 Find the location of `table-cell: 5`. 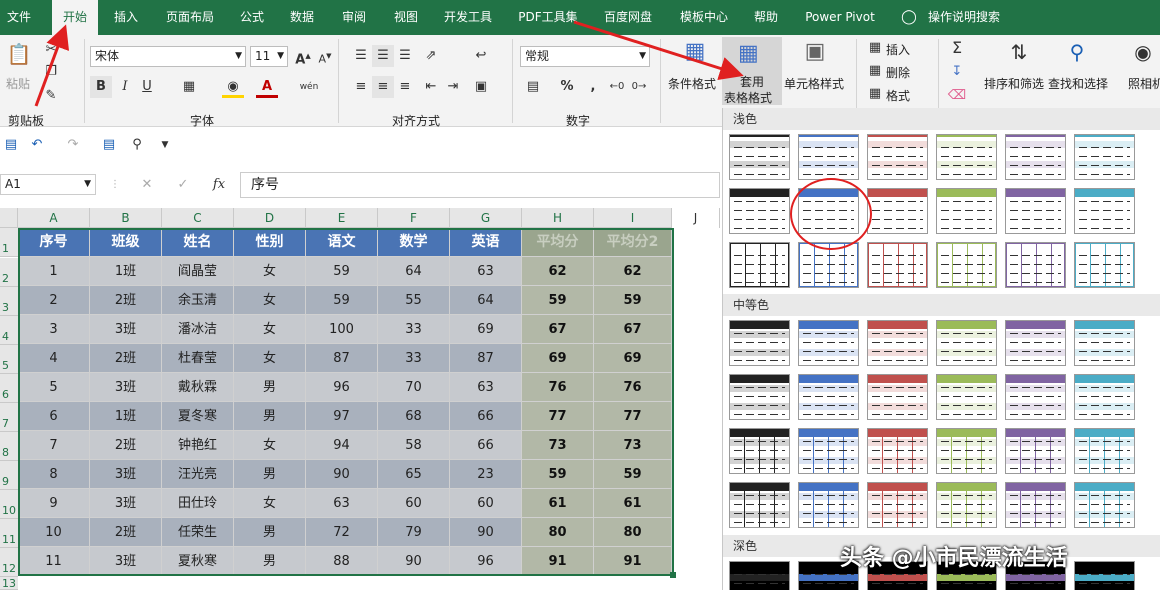

table-cell: 5 is located at coordinates (54, 387).